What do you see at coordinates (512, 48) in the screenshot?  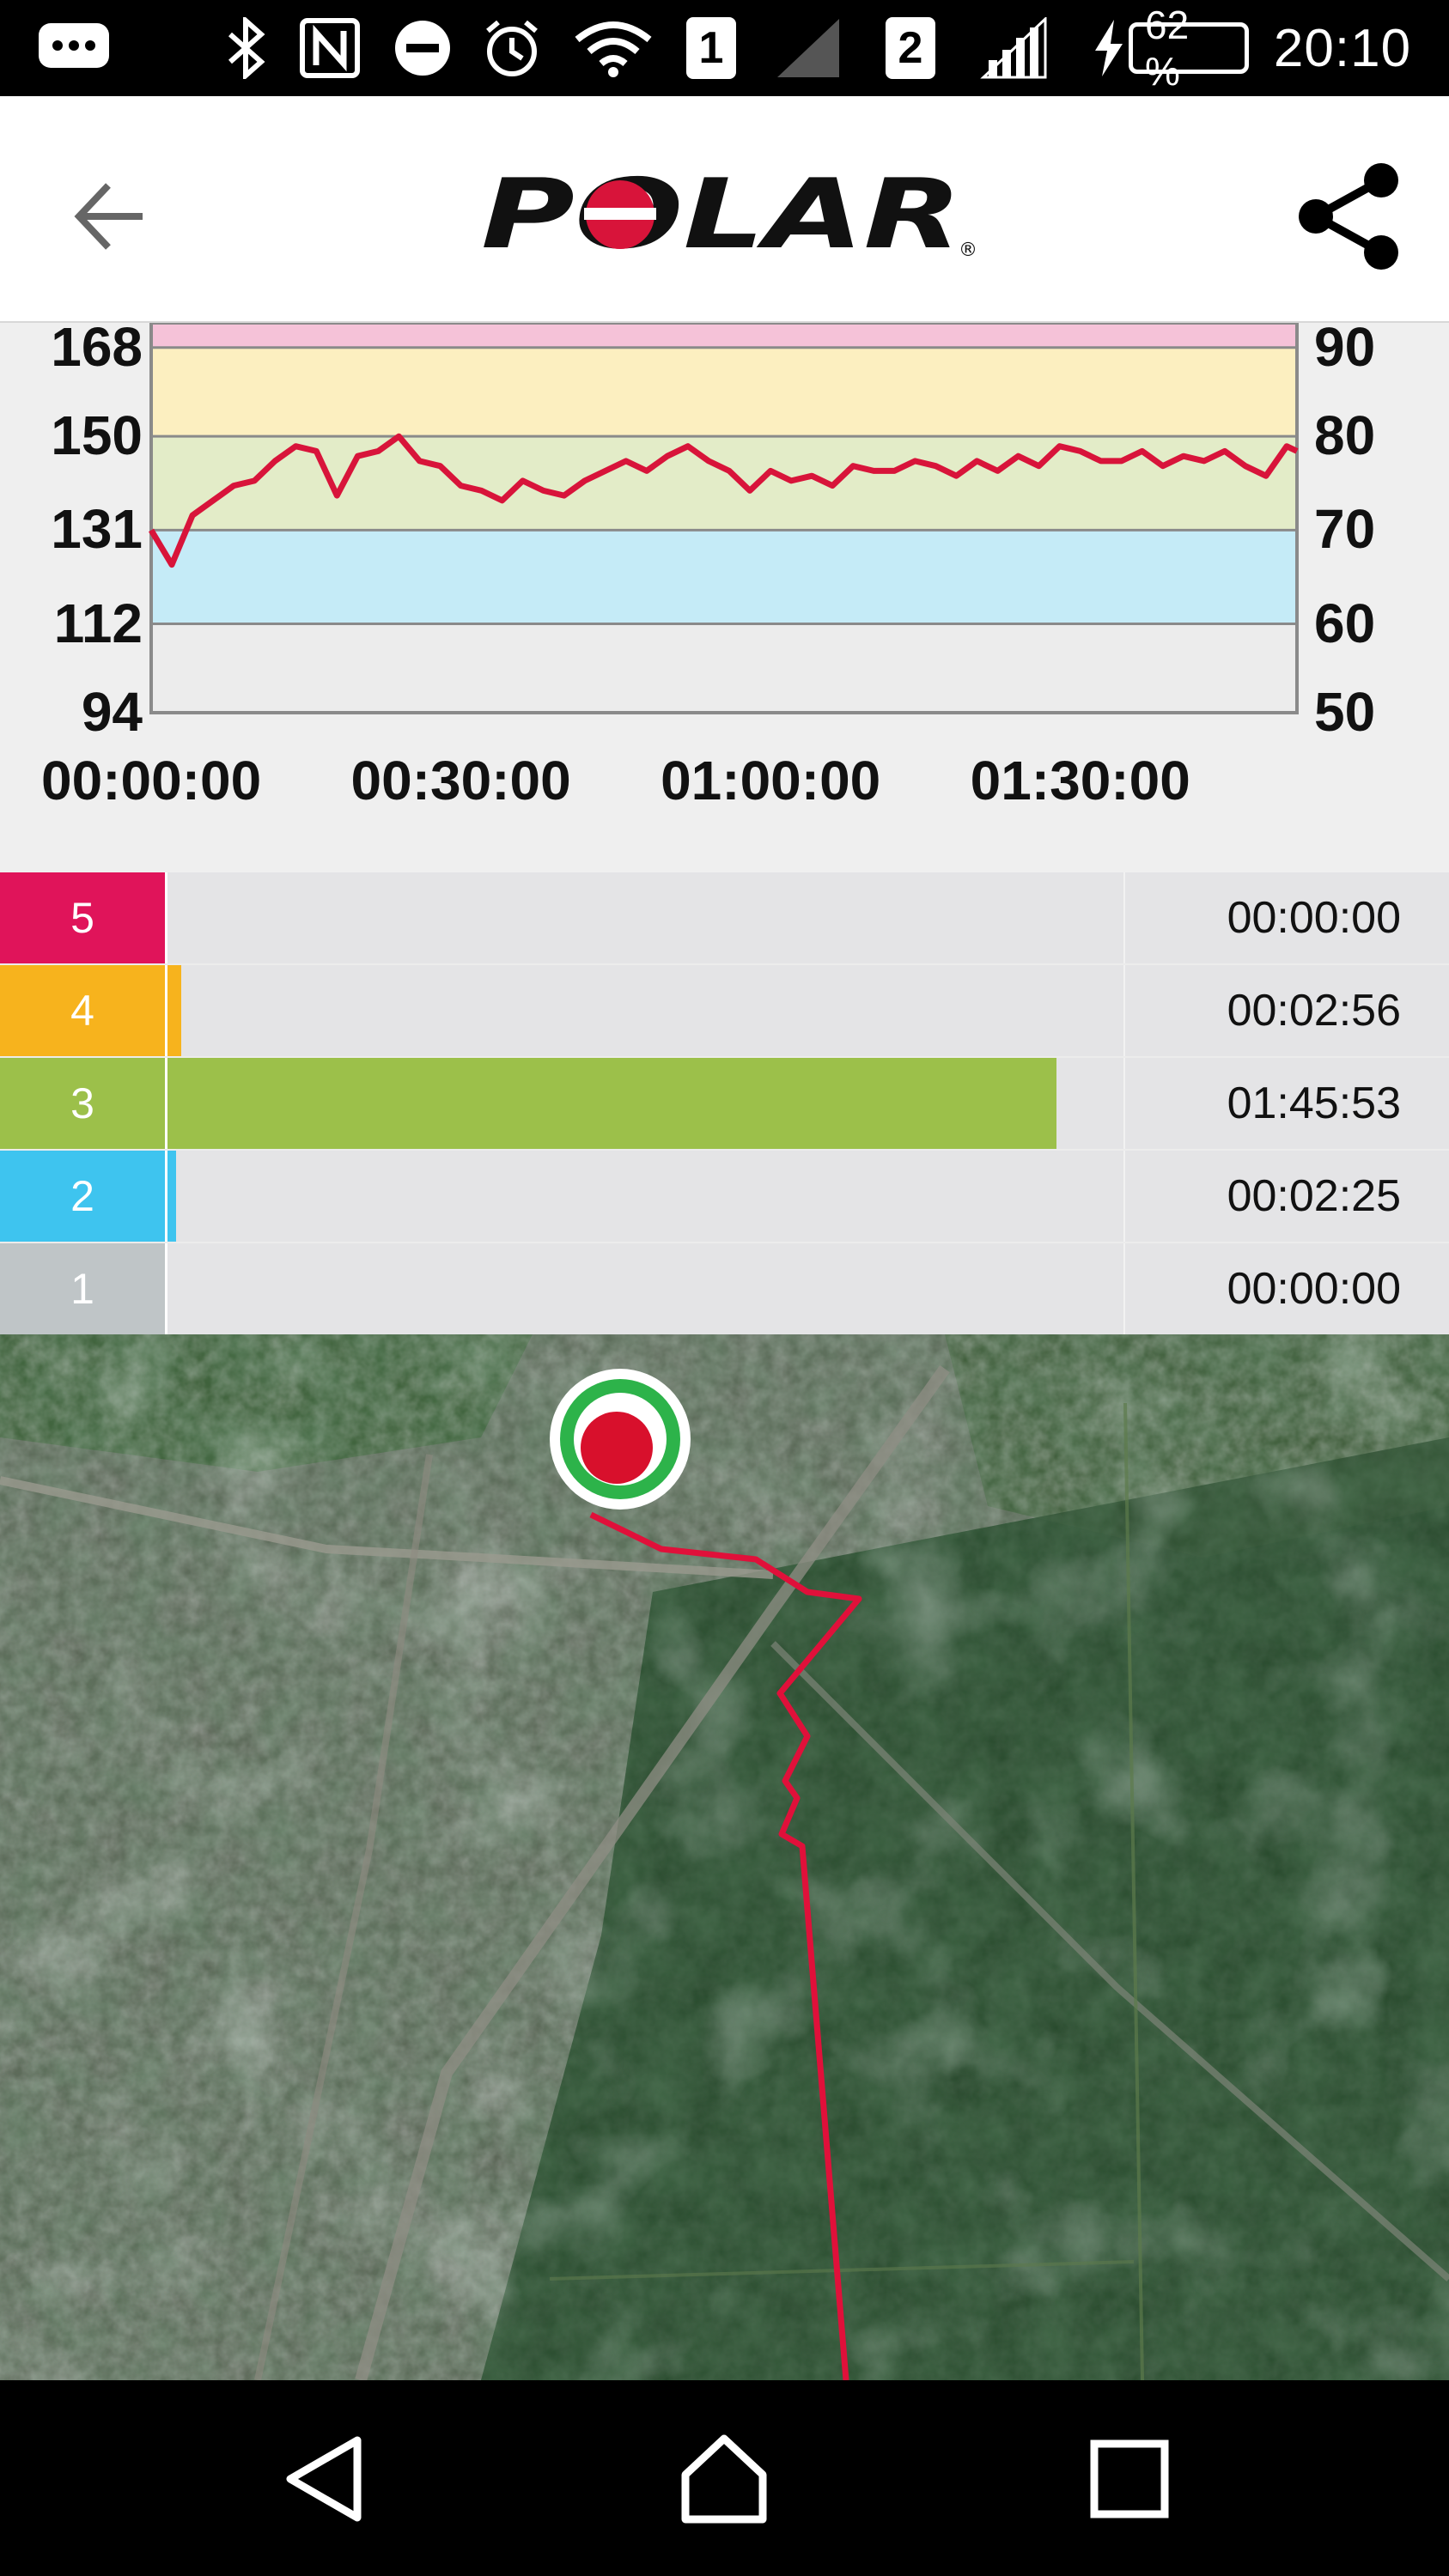 I see `alarm-icon` at bounding box center [512, 48].